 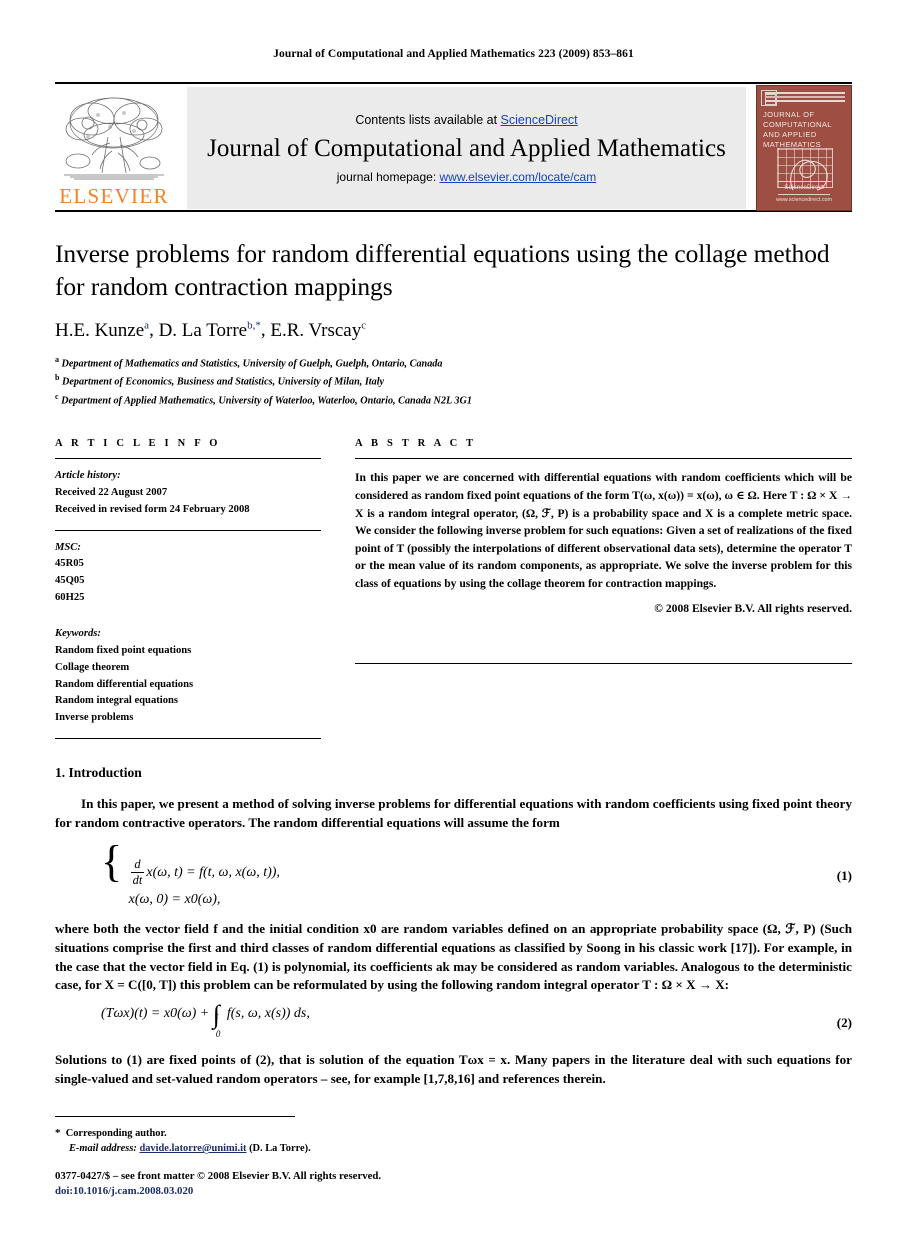 I want to click on msc-code: 45Q05, so click(x=70, y=580).